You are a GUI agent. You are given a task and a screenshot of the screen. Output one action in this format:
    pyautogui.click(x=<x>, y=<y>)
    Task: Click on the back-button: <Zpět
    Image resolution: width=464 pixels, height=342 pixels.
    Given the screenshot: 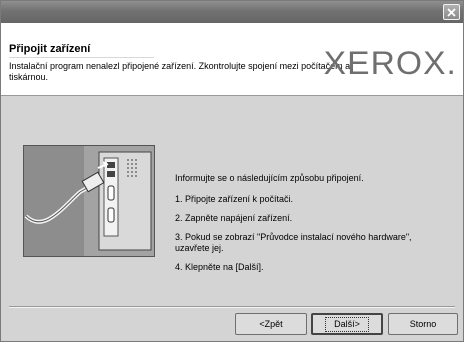 What is the action you would take?
    pyautogui.click(x=271, y=324)
    